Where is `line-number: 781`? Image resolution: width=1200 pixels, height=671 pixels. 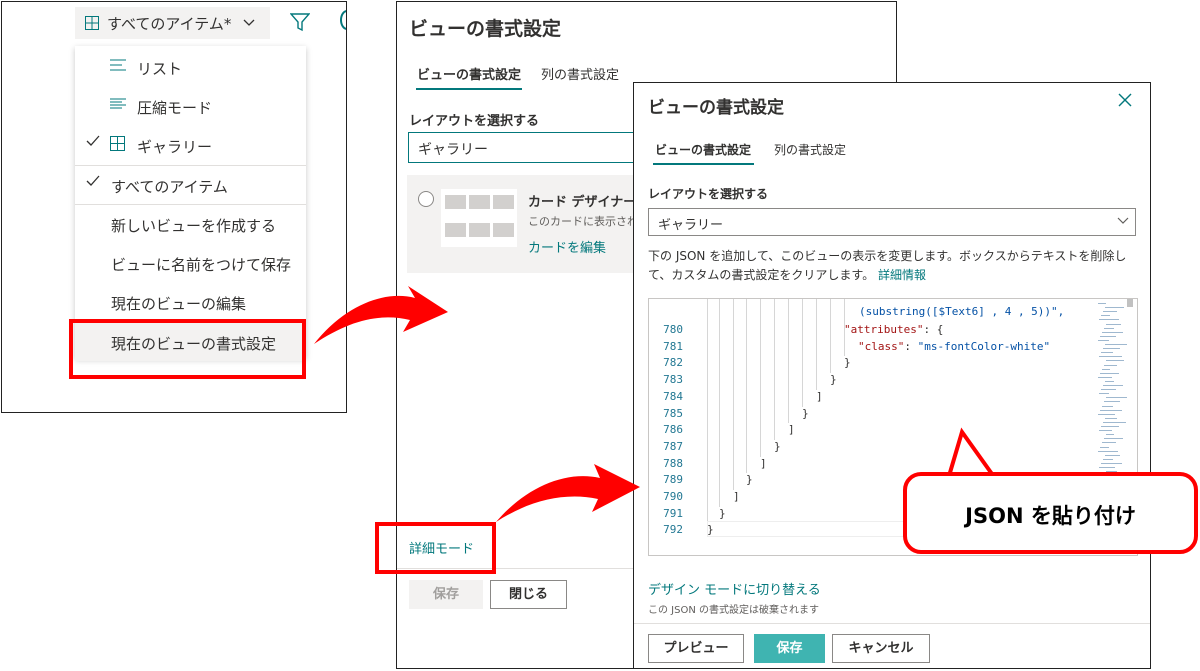
line-number: 781 is located at coordinates (673, 346).